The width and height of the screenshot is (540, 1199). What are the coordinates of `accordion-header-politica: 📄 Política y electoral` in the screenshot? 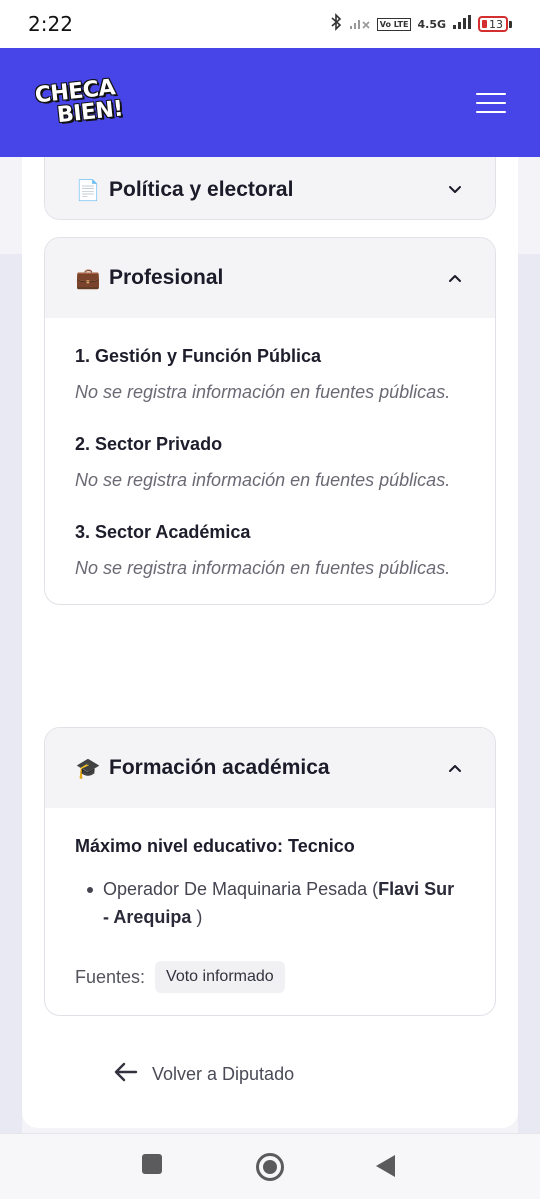 It's located at (270, 188).